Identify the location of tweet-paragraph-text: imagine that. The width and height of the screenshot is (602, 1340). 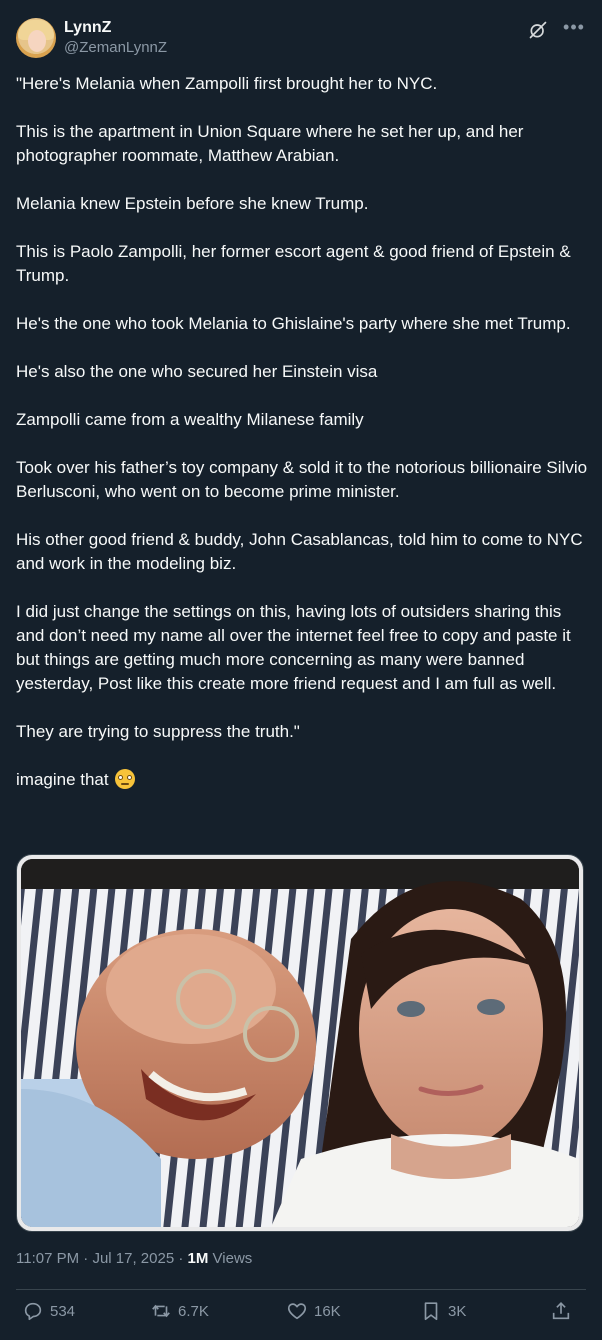
(62, 779).